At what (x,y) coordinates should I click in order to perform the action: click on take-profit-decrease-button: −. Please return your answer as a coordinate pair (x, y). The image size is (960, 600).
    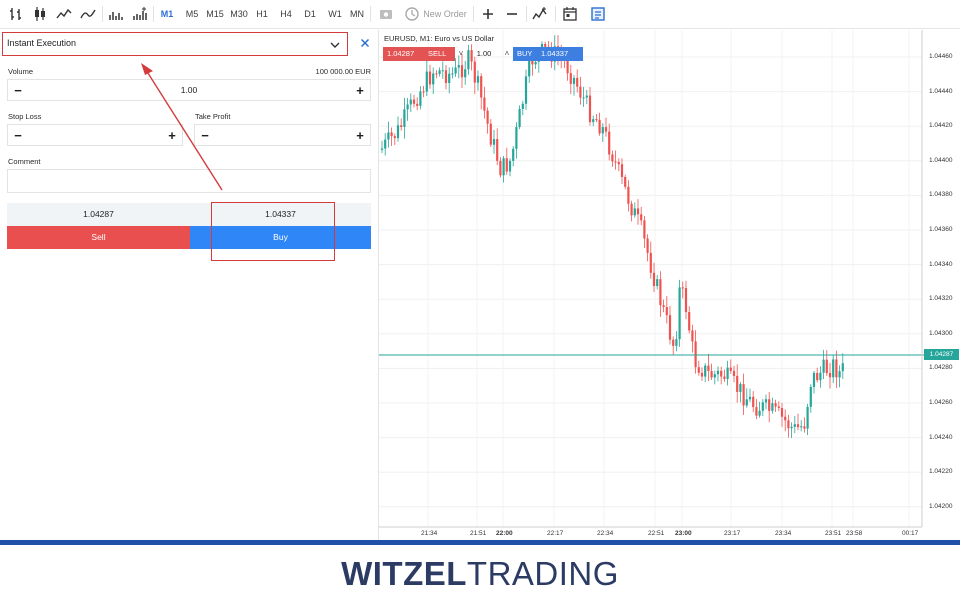
    Looking at the image, I should click on (205, 136).